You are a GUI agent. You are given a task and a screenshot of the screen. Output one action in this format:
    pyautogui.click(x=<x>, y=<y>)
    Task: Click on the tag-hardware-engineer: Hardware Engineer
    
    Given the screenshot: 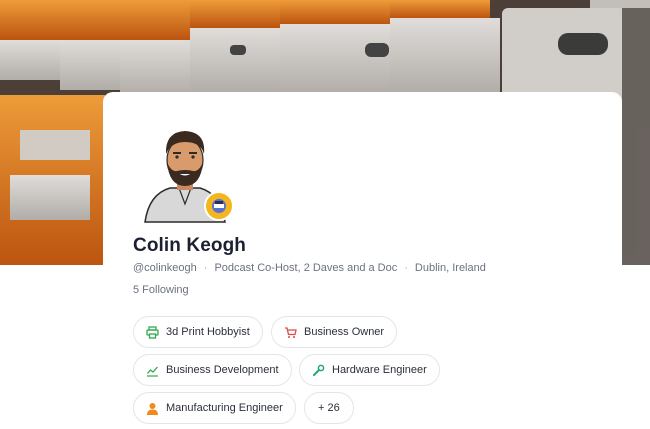 What is the action you would take?
    pyautogui.click(x=369, y=370)
    